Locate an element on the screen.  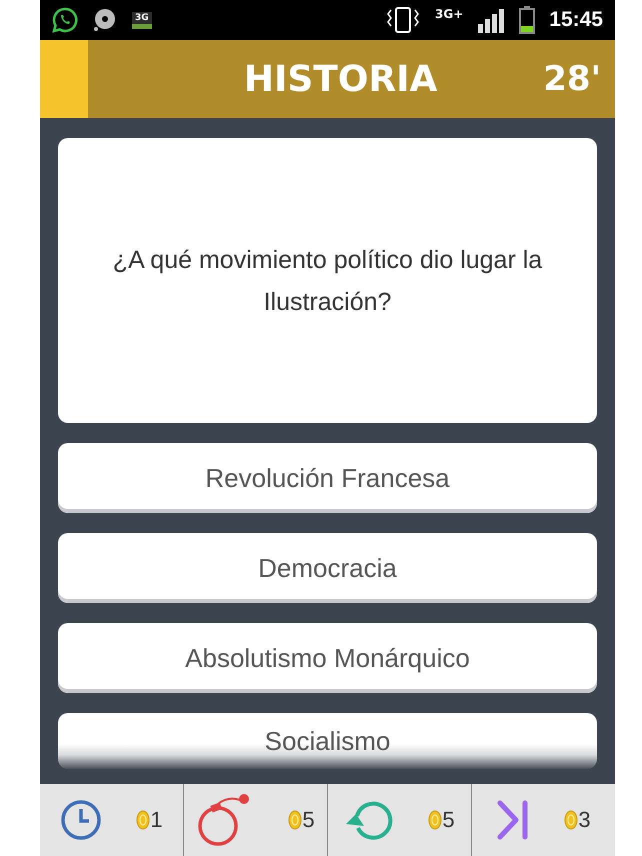
clock-time: 15:45 is located at coordinates (576, 20).